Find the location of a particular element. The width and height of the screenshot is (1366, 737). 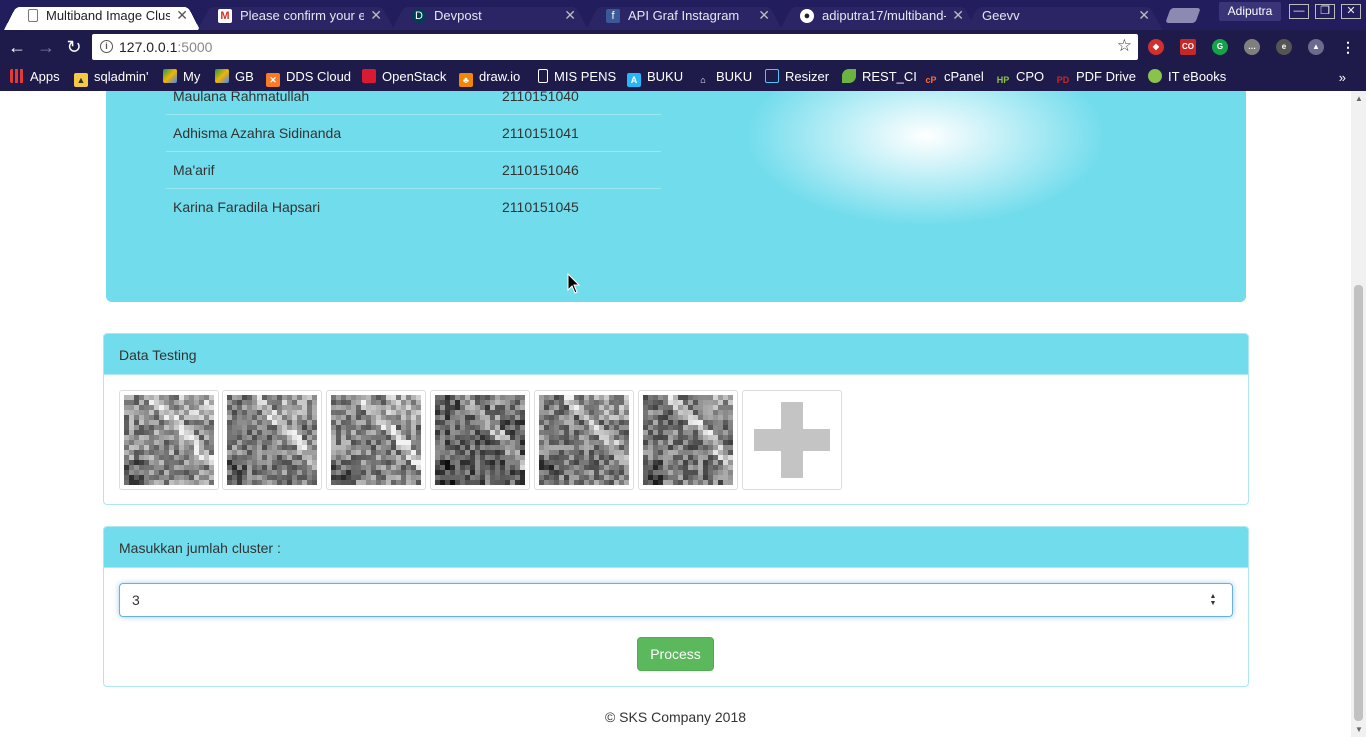

bookmark-gb: GB is located at coordinates (234, 78).